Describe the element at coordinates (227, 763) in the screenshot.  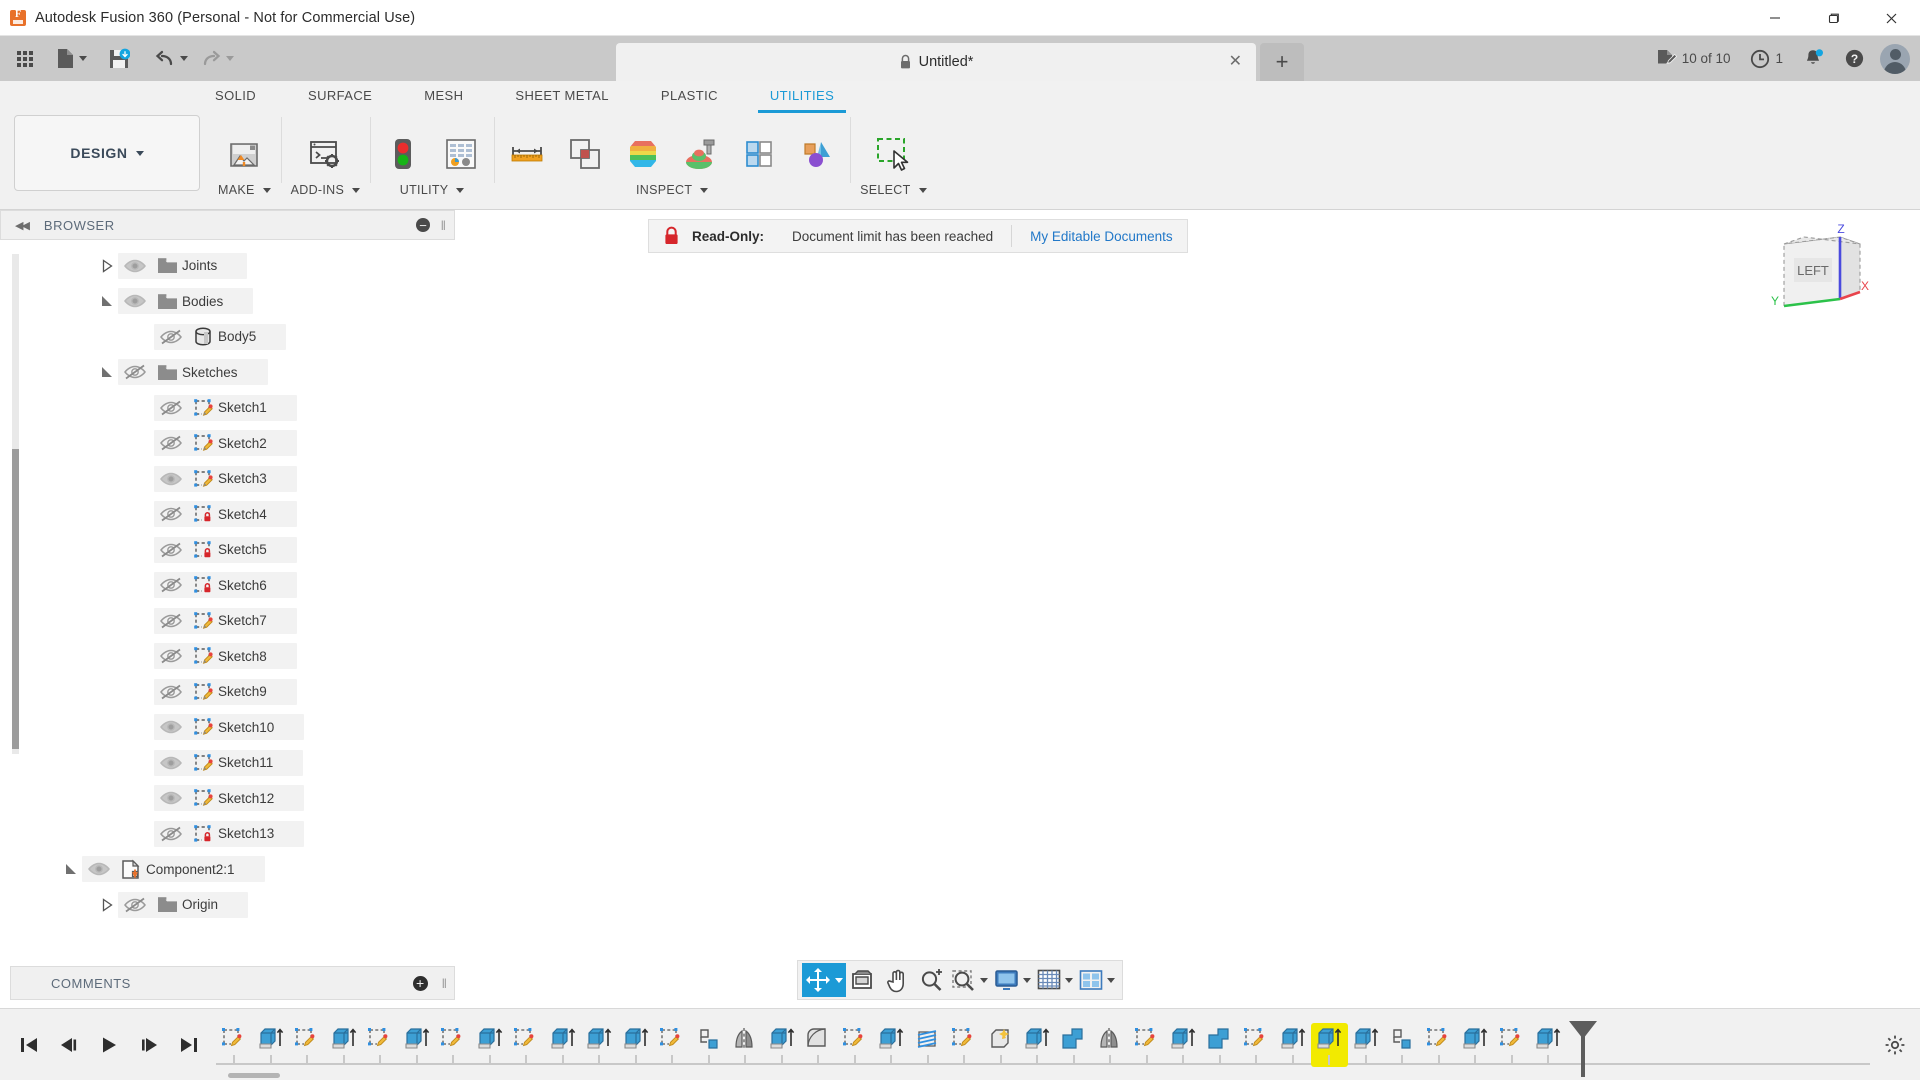
I see `tree-item-sketch11: Sketch11` at that location.